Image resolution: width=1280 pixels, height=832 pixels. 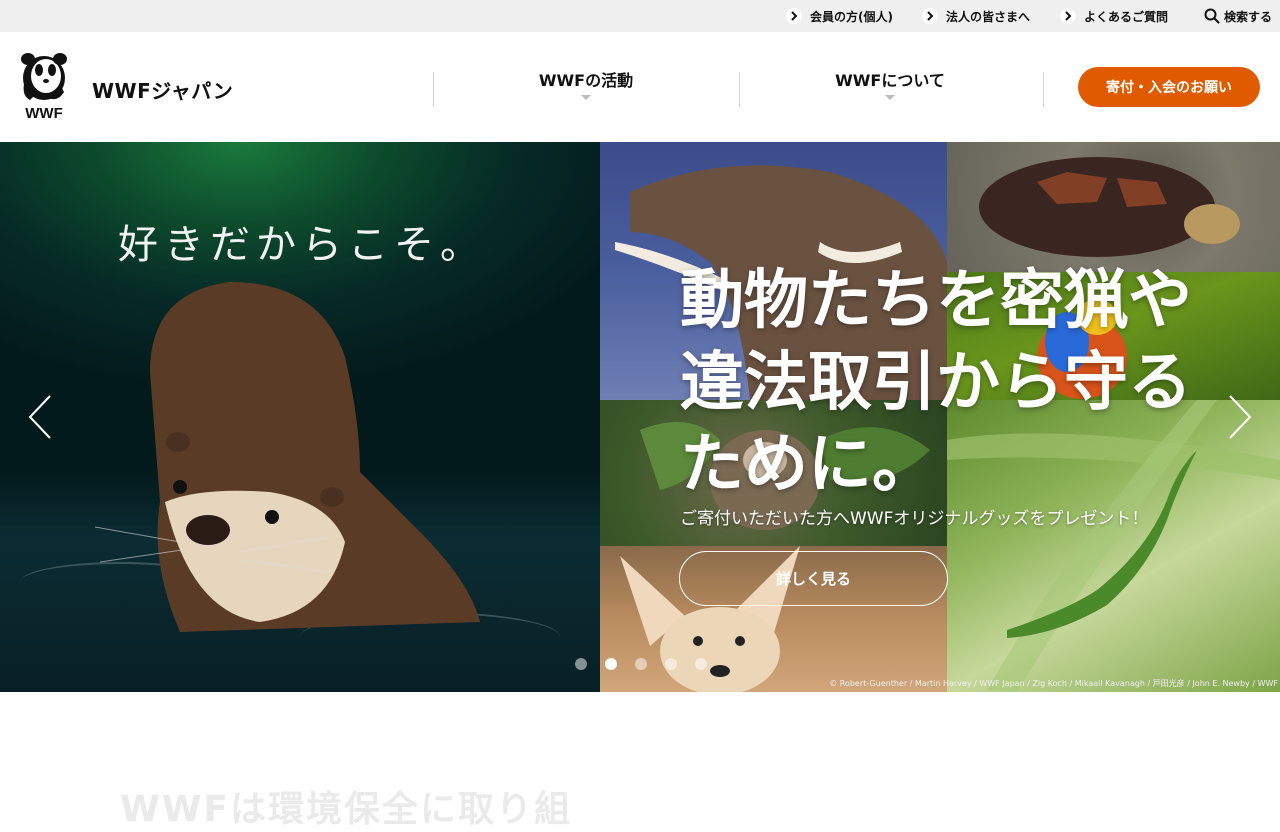 I want to click on member-link: 会員の方(個人), so click(x=839, y=16).